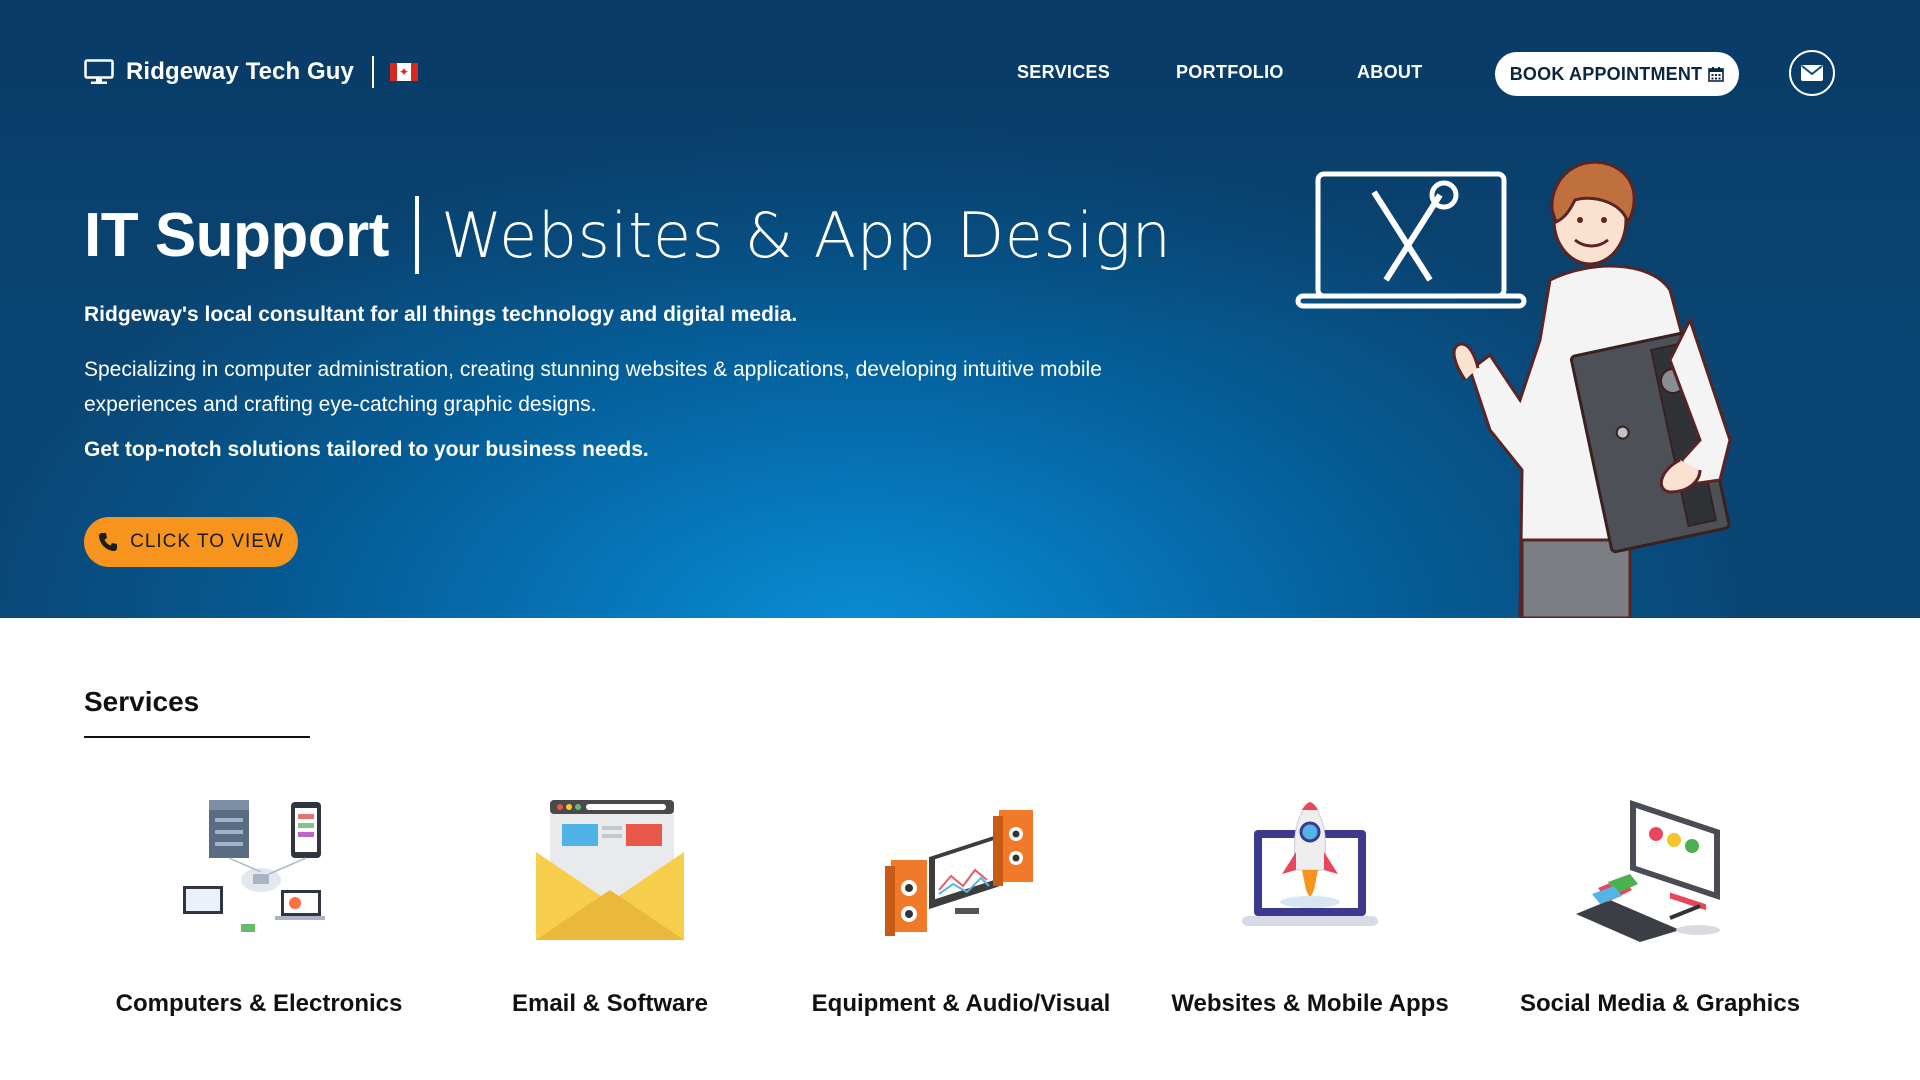  Describe the element at coordinates (372, 72) in the screenshot. I see `brand-divider` at that location.